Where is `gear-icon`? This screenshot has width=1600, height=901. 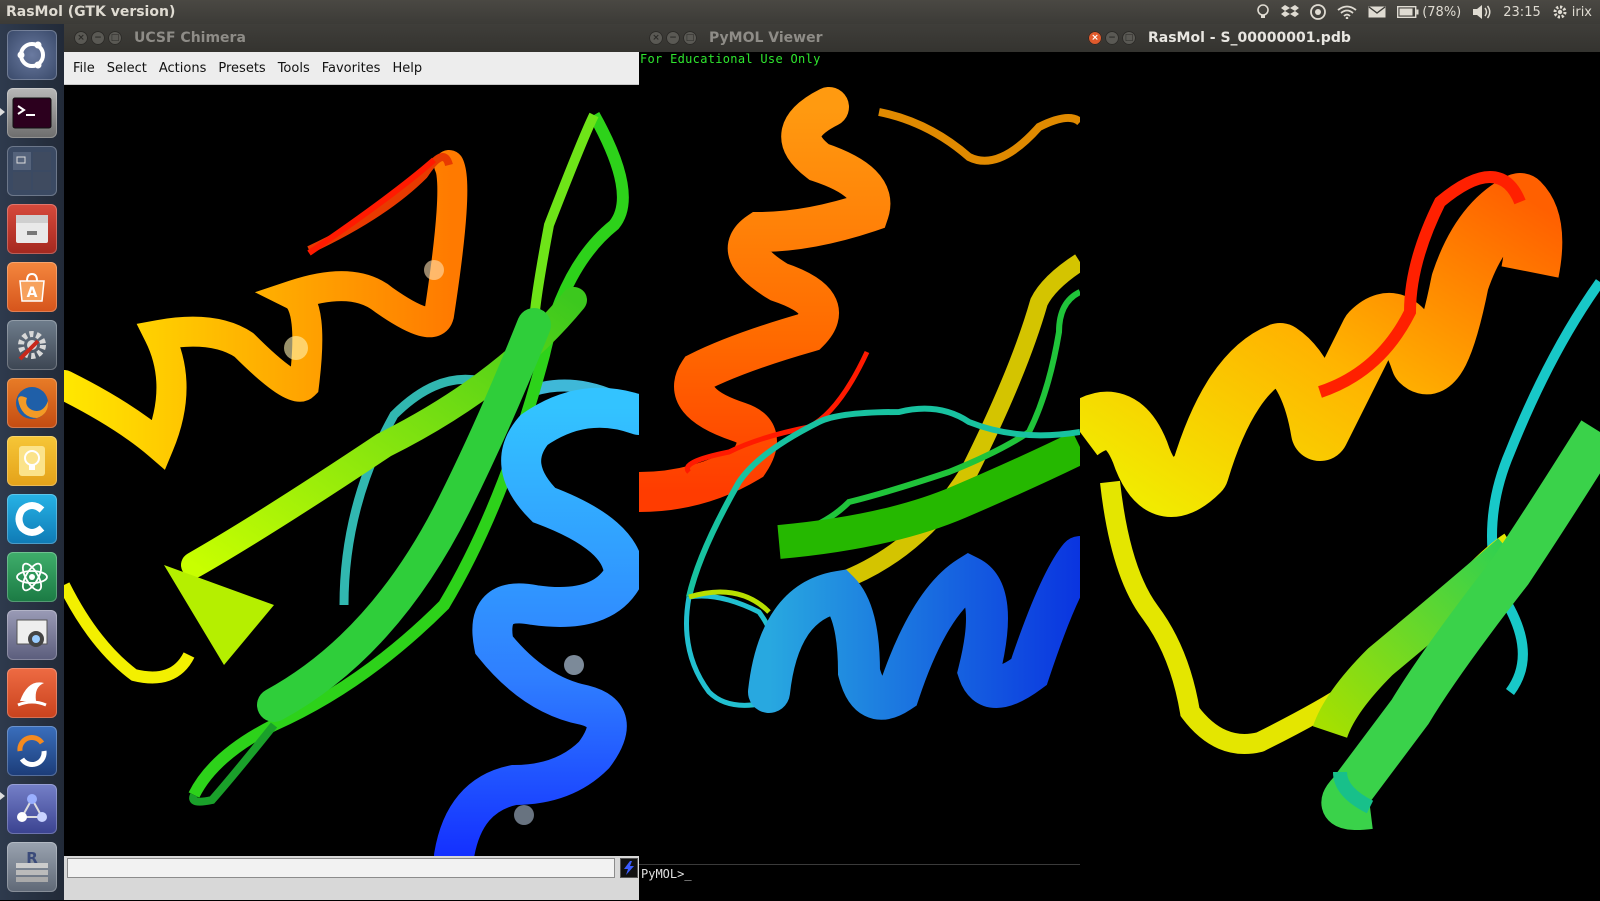 gear-icon is located at coordinates (1560, 12).